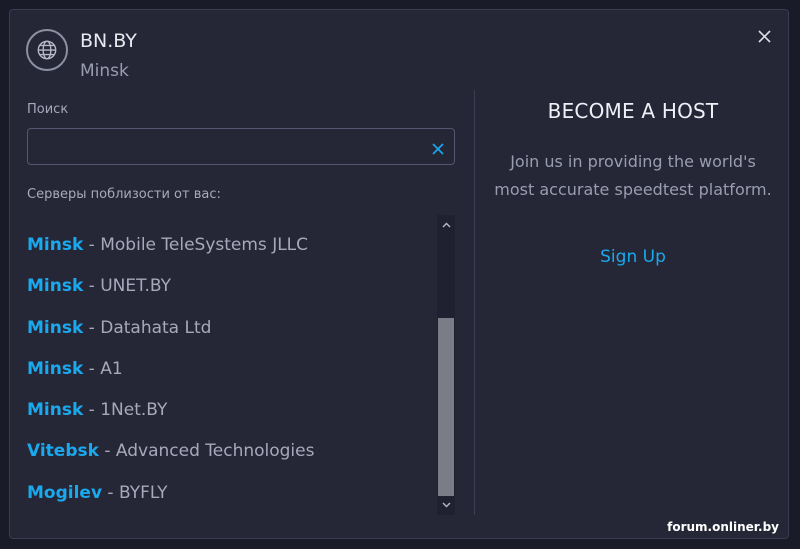 Image resolution: width=800 pixels, height=549 pixels. Describe the element at coordinates (446, 407) in the screenshot. I see `scrollbar-thumb` at that location.